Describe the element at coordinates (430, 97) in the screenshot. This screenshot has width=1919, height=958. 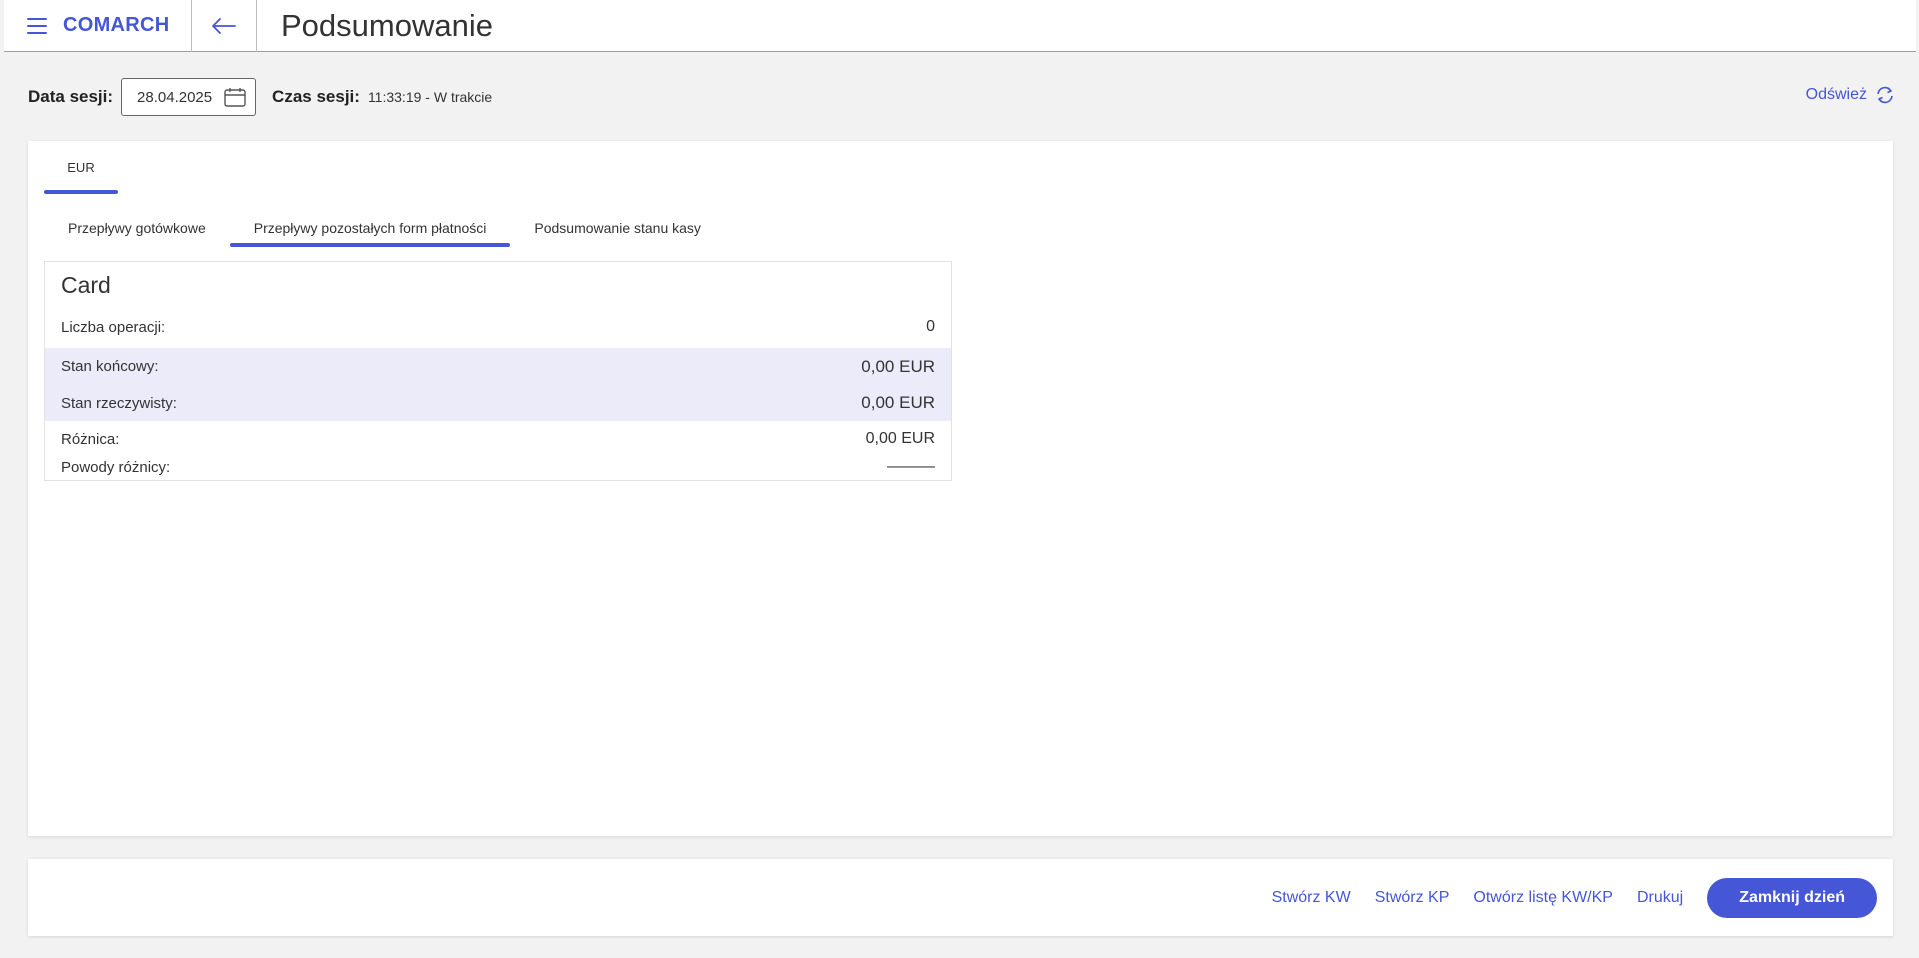
I see `session-time-value: 11:33:19 - W trakcie` at that location.